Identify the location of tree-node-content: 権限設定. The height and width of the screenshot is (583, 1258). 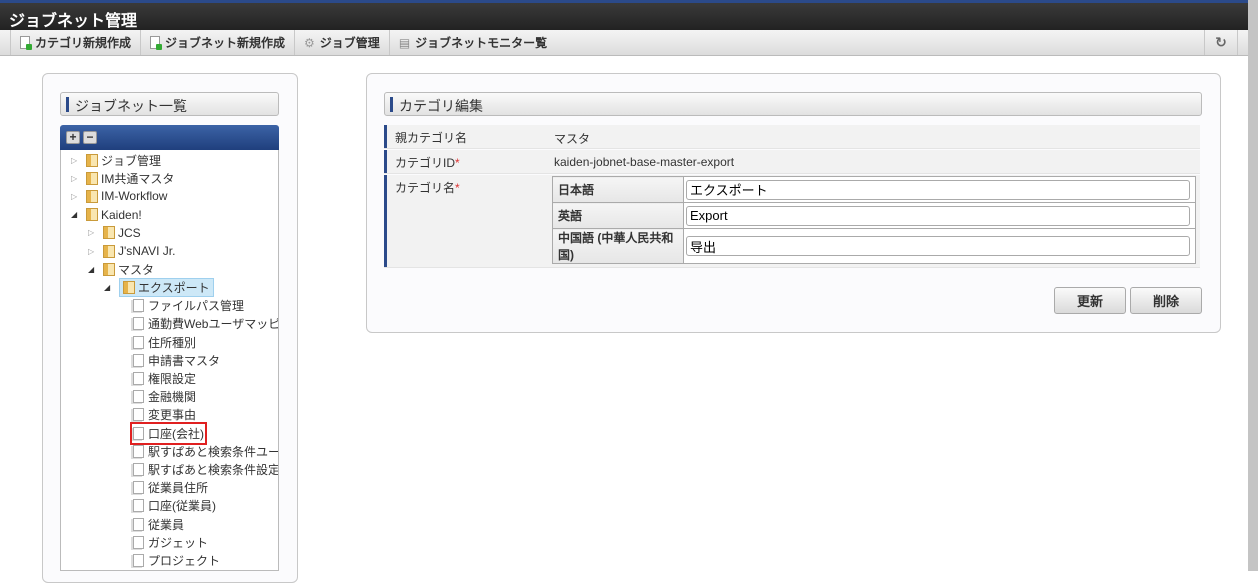
(164, 378).